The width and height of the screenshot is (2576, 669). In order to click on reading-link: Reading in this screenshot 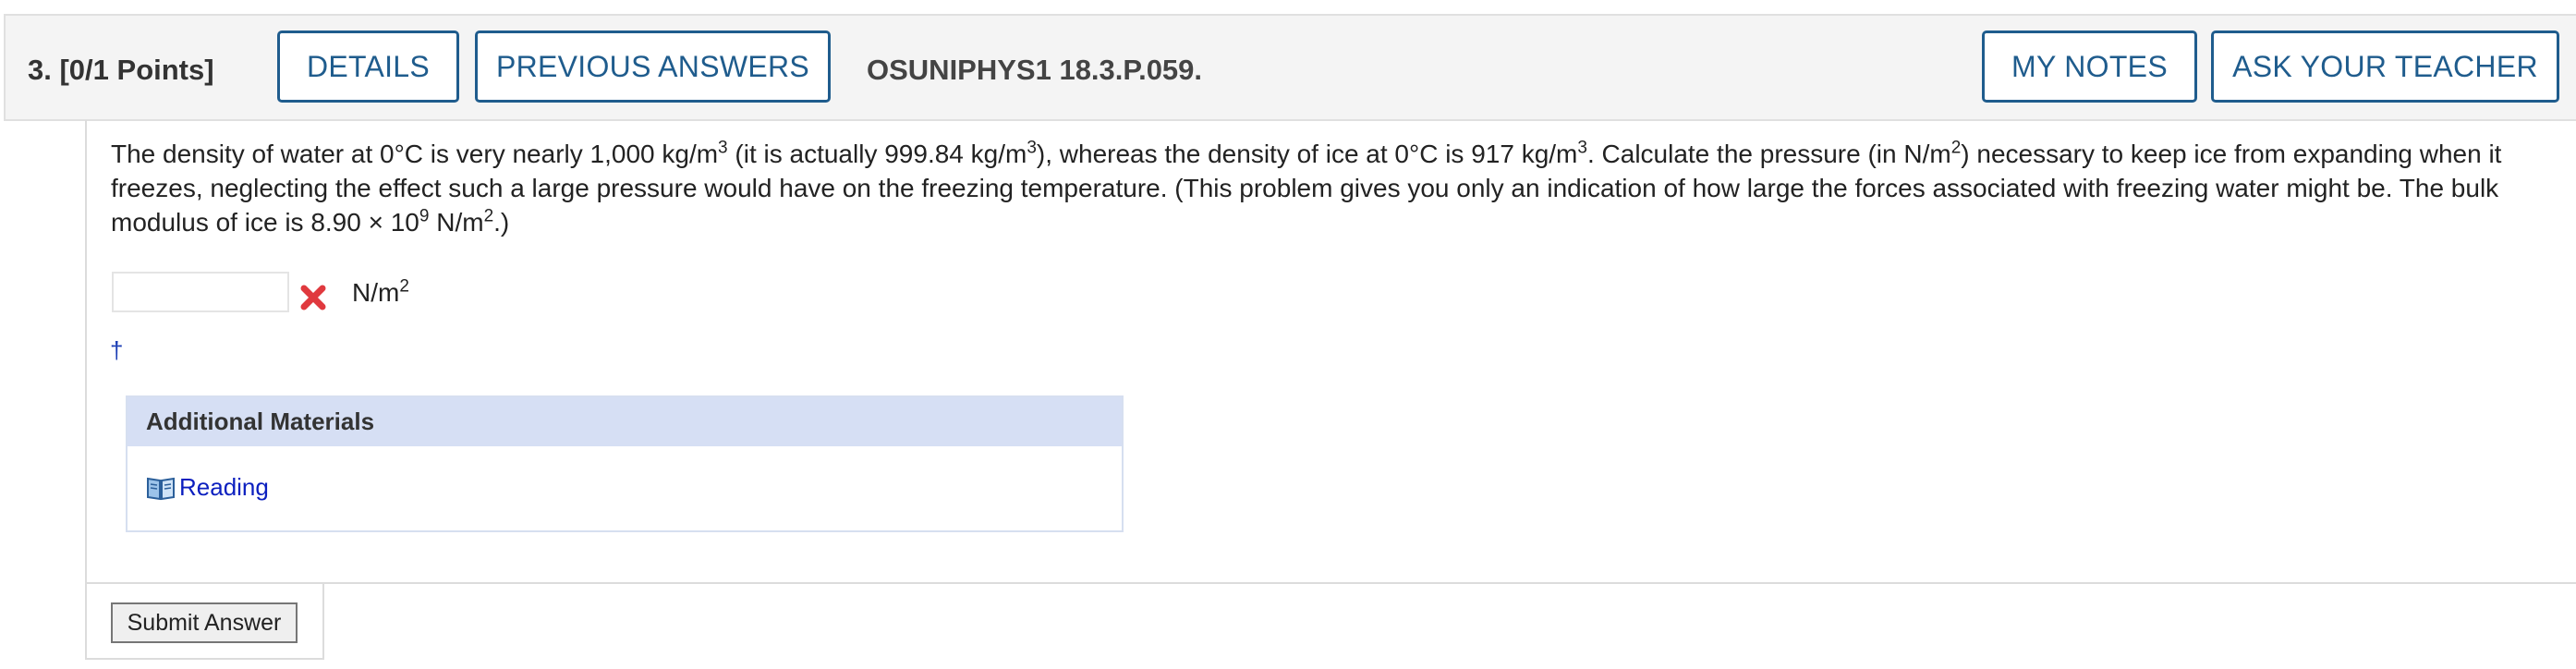, I will do `click(224, 487)`.